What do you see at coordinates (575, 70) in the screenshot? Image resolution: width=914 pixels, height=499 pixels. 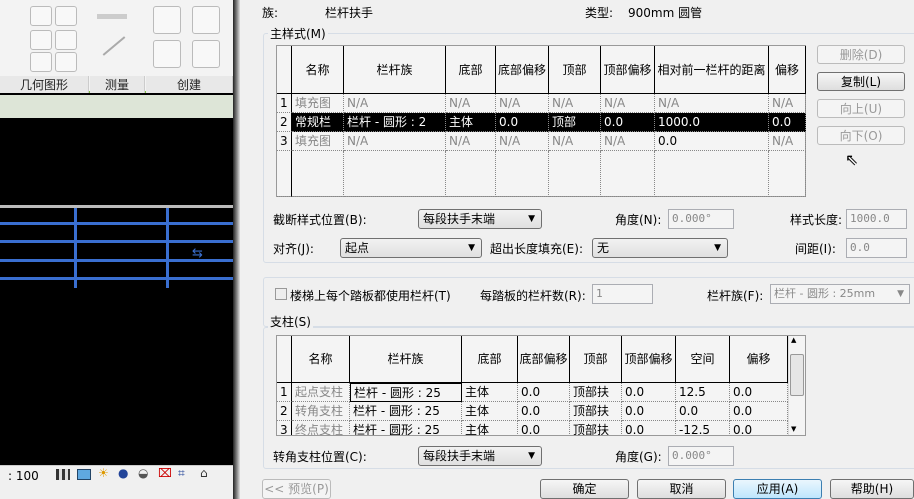 I see `column-header: 顶部` at bounding box center [575, 70].